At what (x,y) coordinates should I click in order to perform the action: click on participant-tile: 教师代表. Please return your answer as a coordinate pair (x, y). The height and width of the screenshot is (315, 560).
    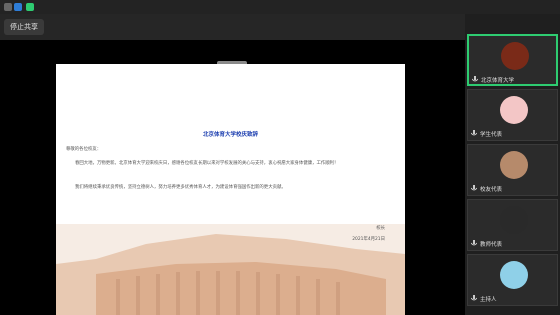
    Looking at the image, I should click on (512, 225).